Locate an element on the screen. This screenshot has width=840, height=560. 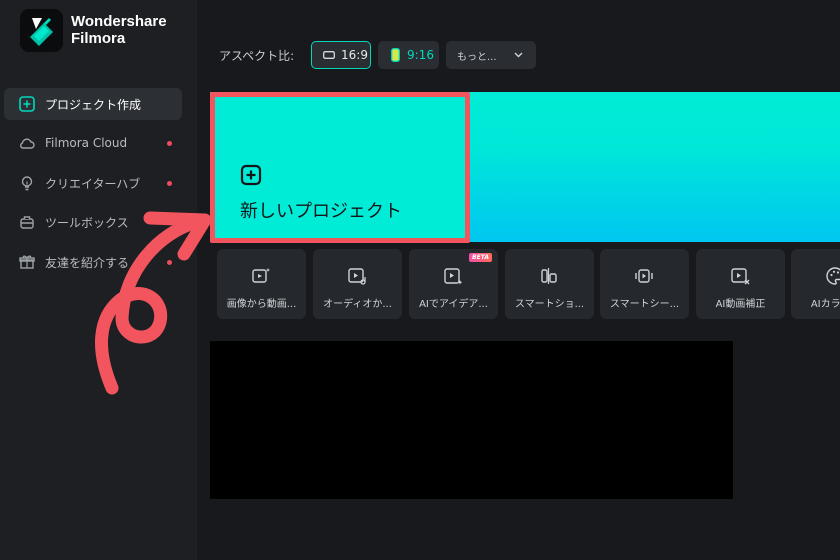
sidebar-item-toolbox: ツールボックス is located at coordinates (93, 222).